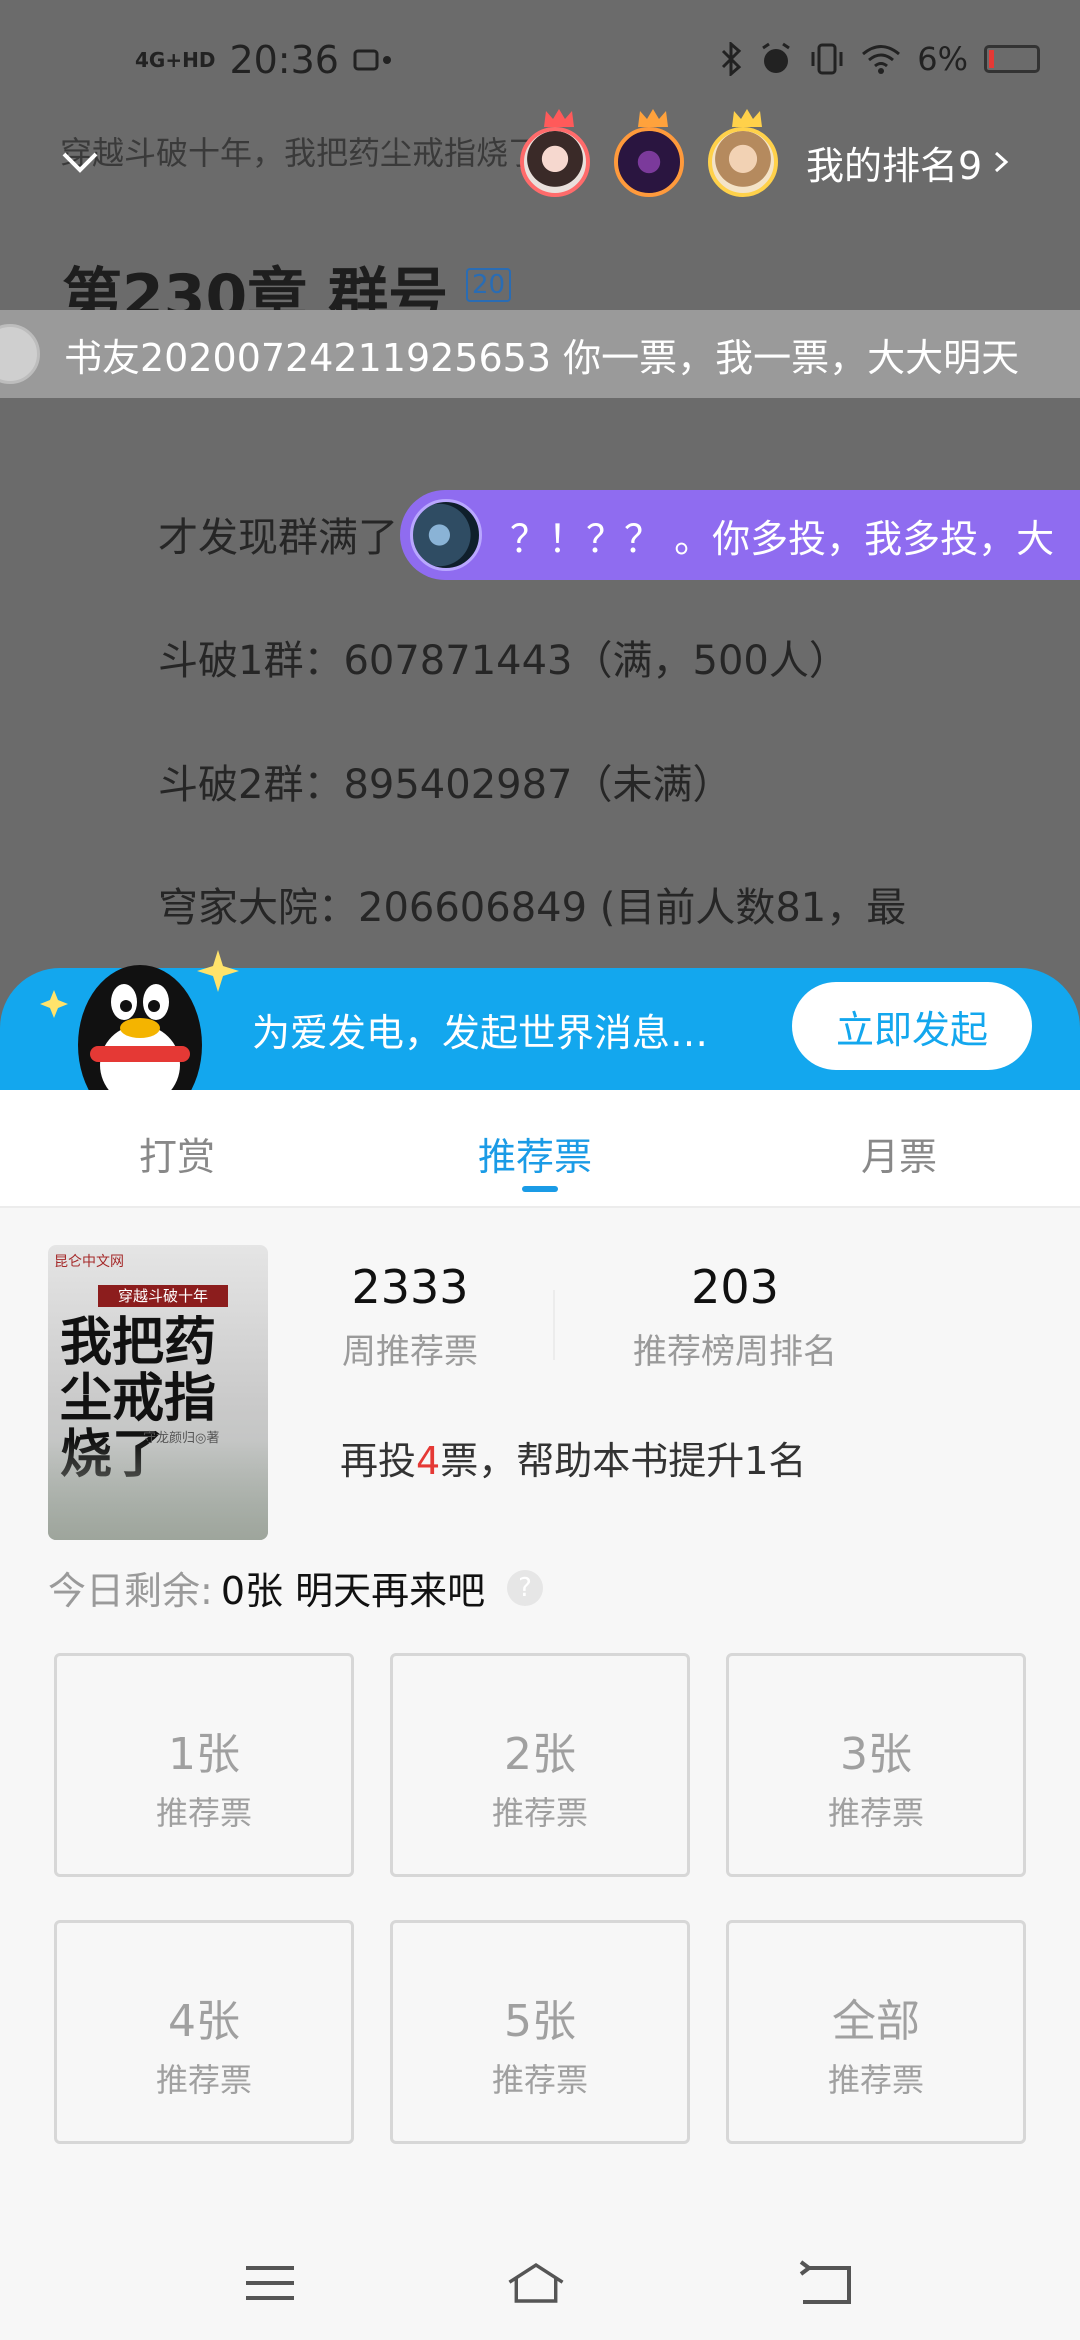  What do you see at coordinates (445, 785) in the screenshot?
I see `paragraph: 斗破2群：895402987（未满）` at bounding box center [445, 785].